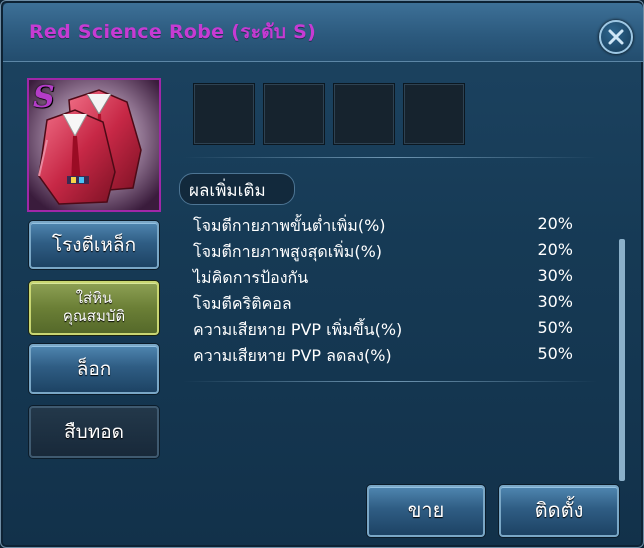  What do you see at coordinates (288, 251) in the screenshot?
I see `stat-name: โจมตีกายภาพสูงสุดเพิ่ม(%)` at bounding box center [288, 251].